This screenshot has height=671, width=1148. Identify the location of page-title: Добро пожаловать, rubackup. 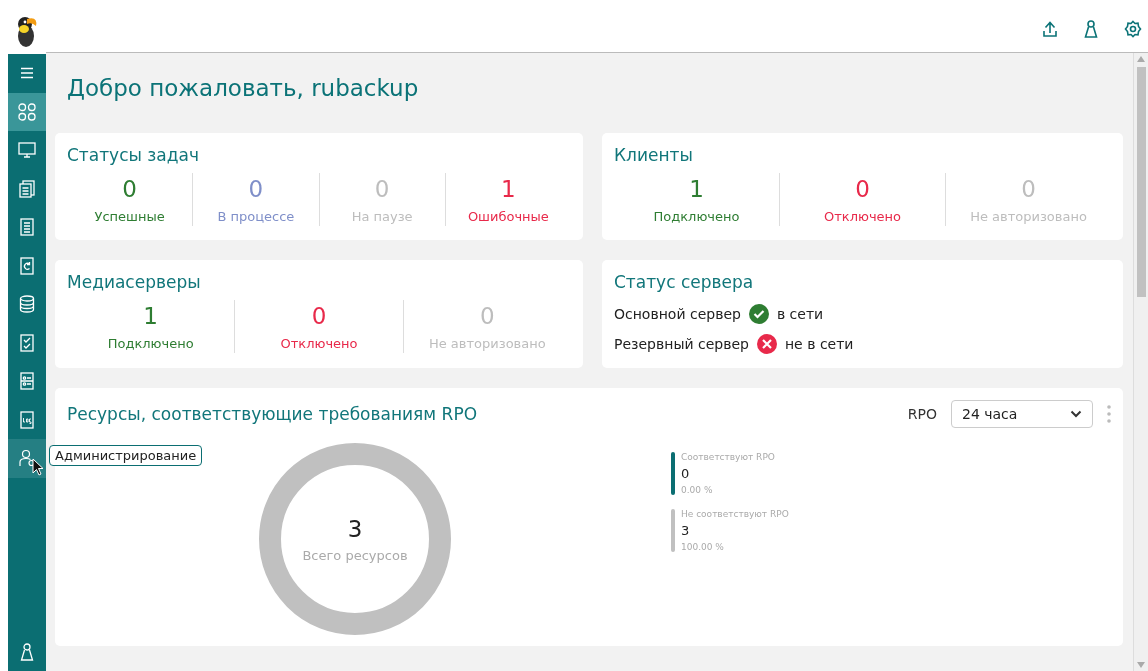
(243, 89).